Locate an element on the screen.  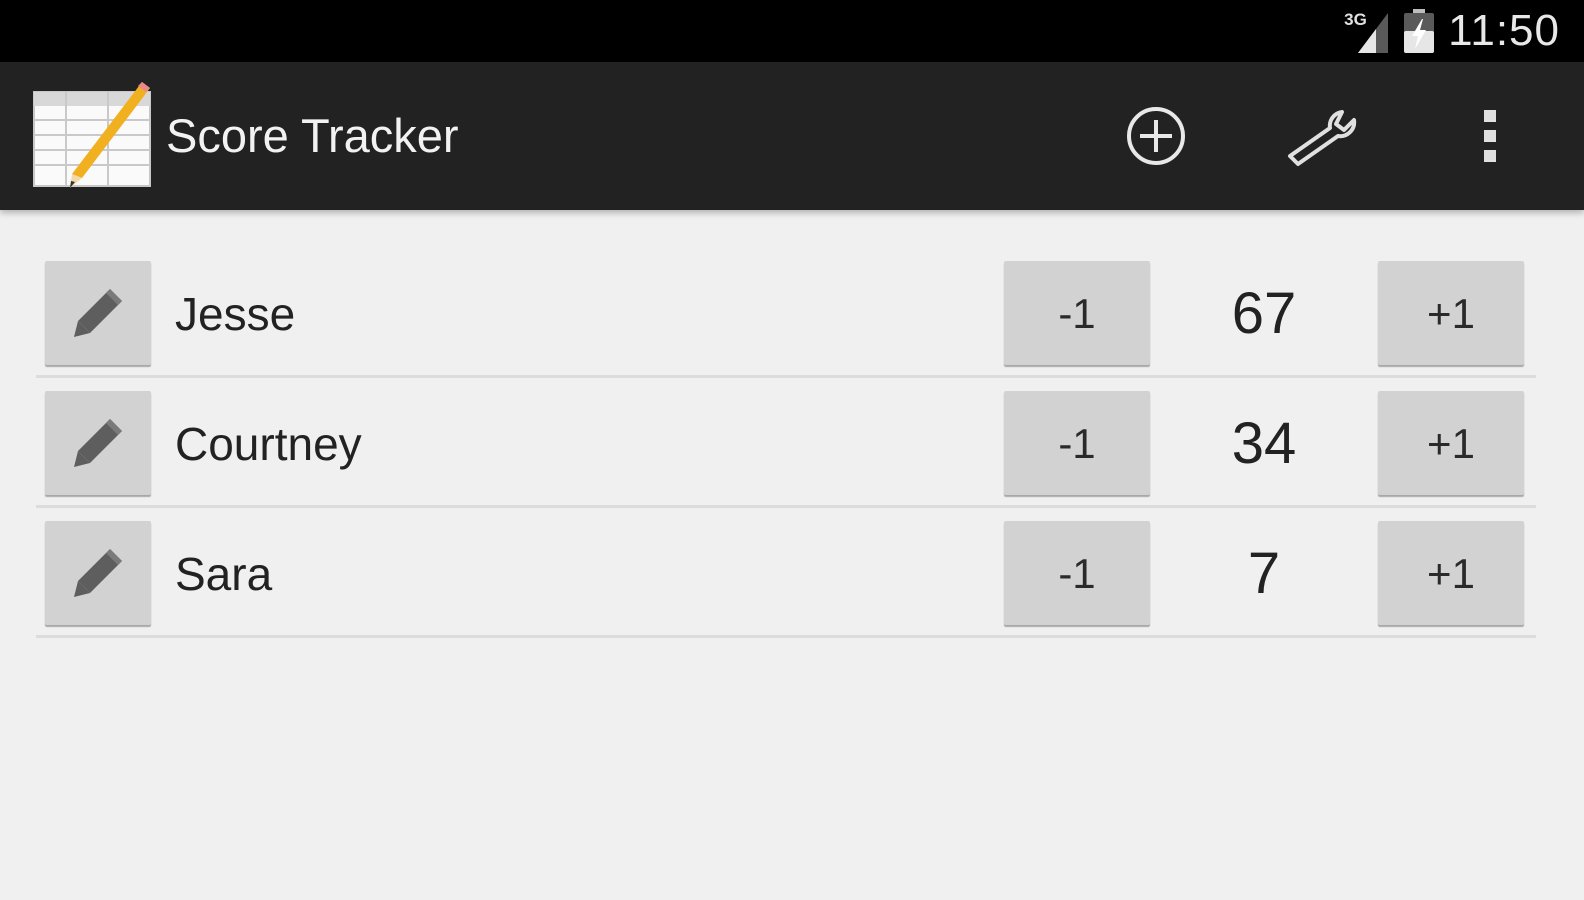
signal-icon is located at coordinates (1373, 33).